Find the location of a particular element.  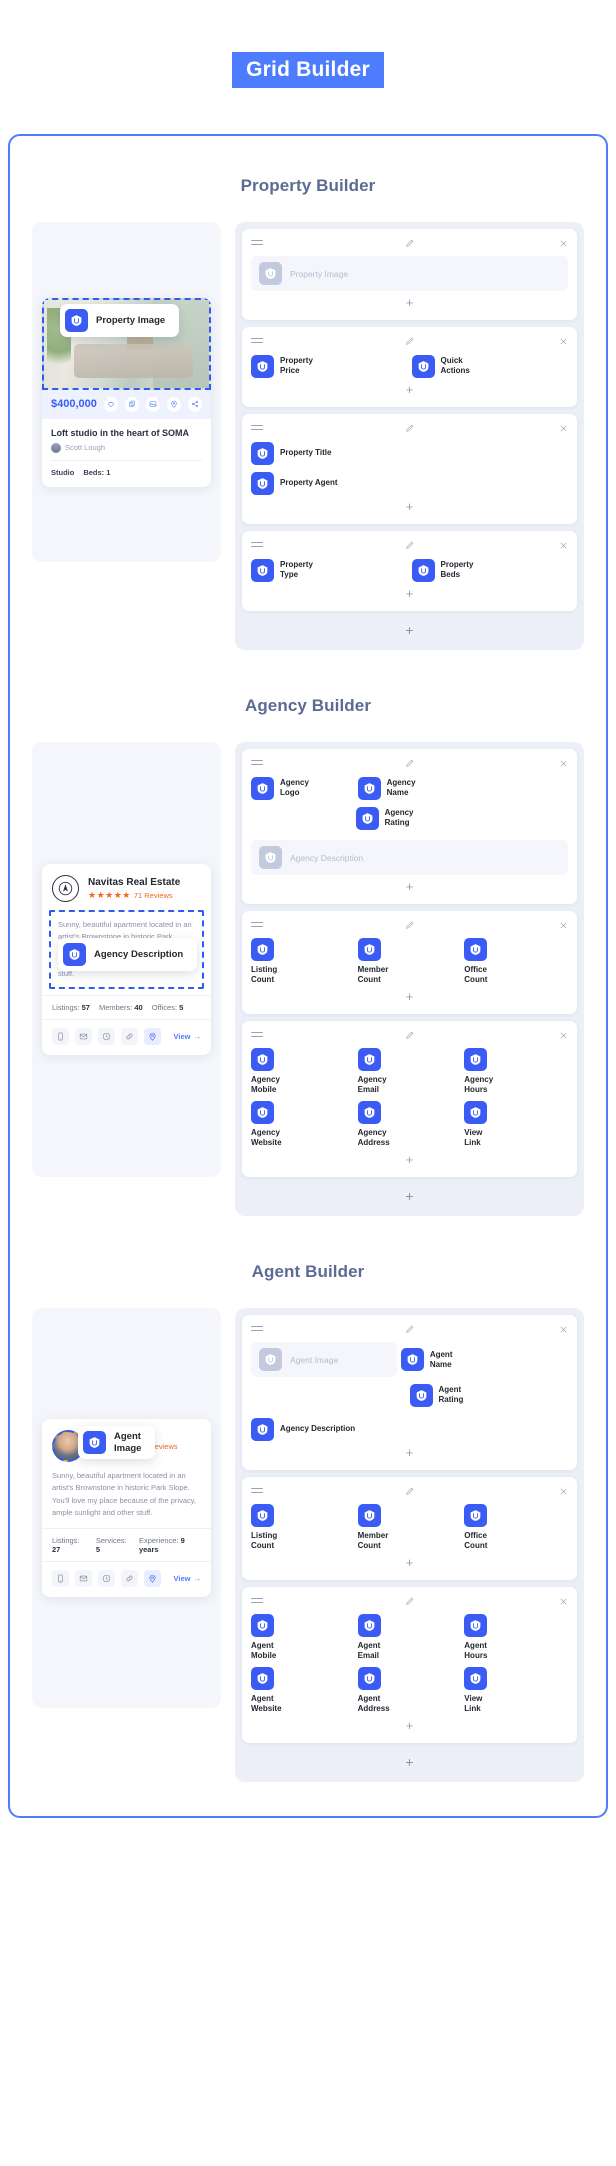

builder-item-agency-address: Agency Address is located at coordinates (409, 1124).